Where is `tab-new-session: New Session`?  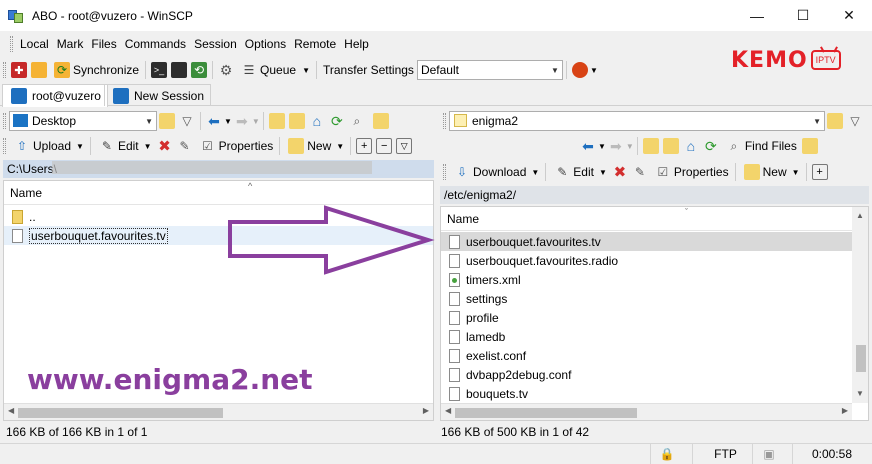 tab-new-session: New Session is located at coordinates (158, 95).